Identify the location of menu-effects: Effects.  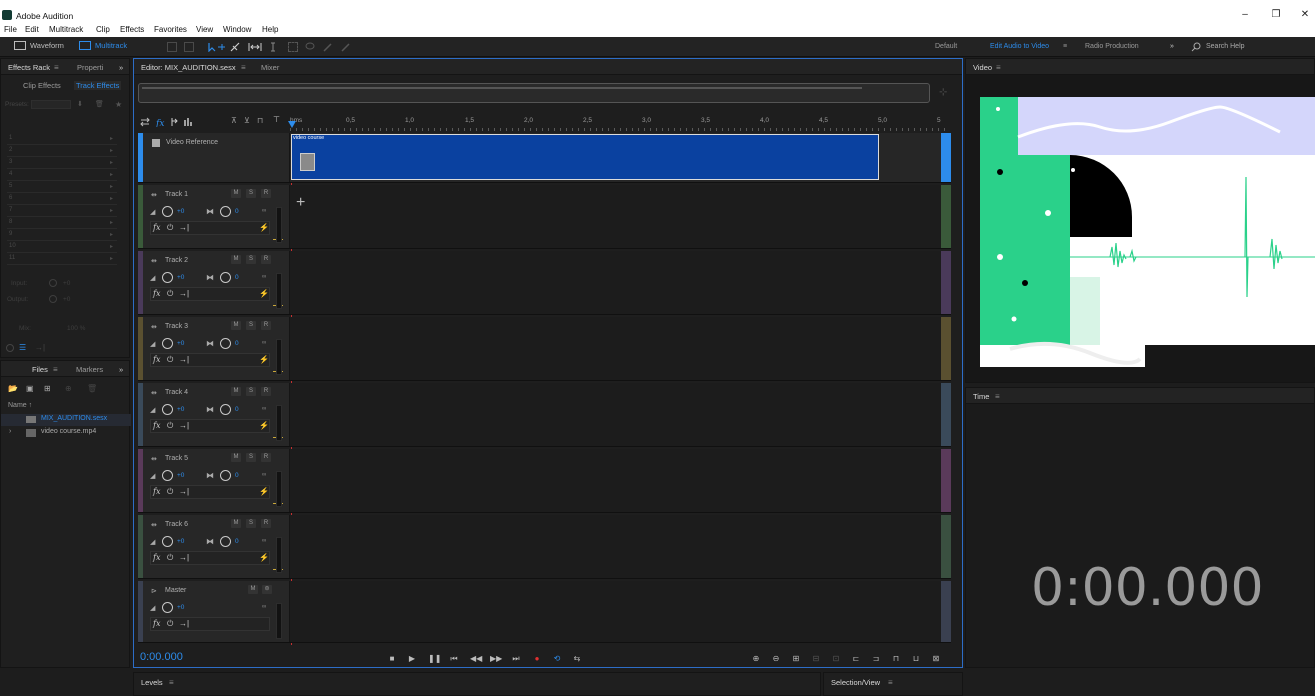
(132, 29).